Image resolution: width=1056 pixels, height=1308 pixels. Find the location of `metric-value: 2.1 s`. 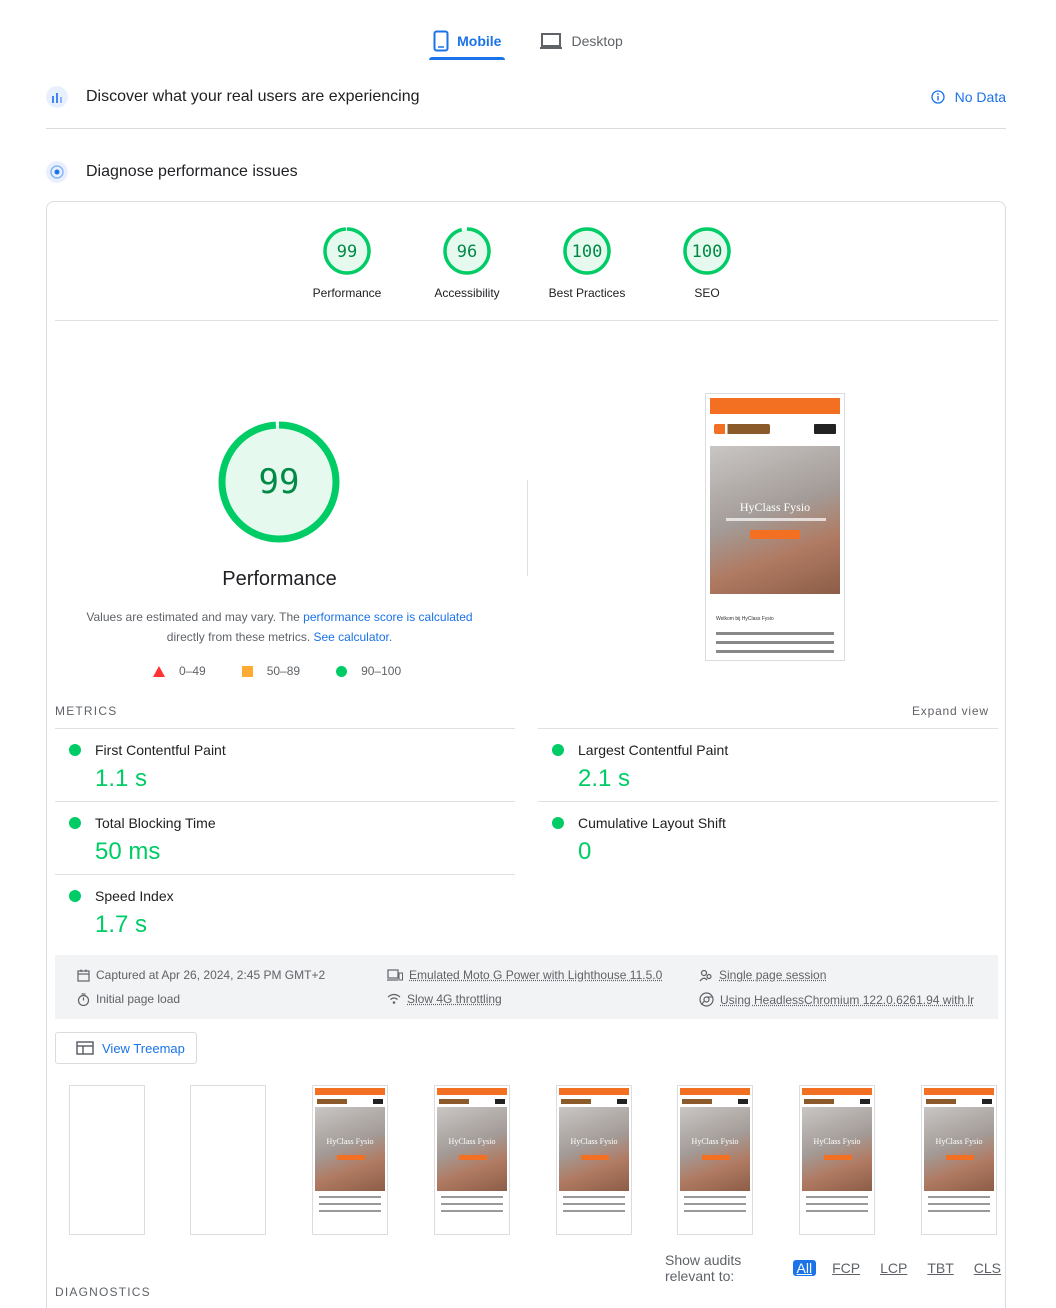

metric-value: 2.1 s is located at coordinates (604, 778).